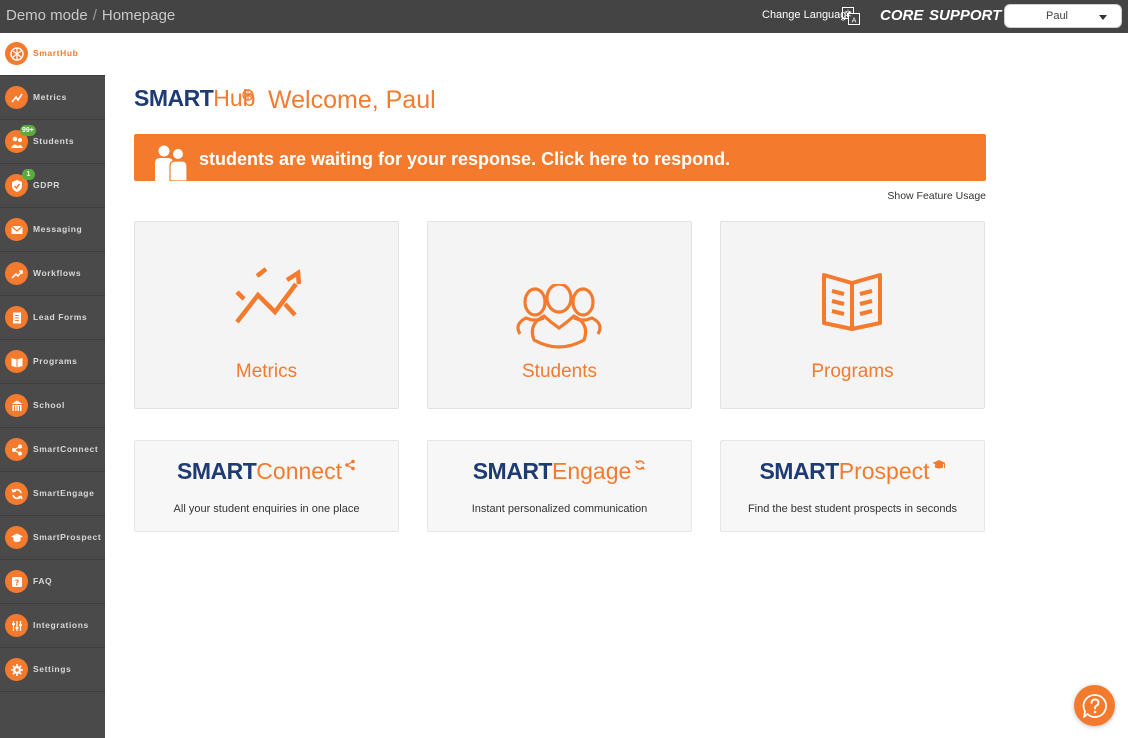  I want to click on sidebar-item-label: Students, so click(54, 141).